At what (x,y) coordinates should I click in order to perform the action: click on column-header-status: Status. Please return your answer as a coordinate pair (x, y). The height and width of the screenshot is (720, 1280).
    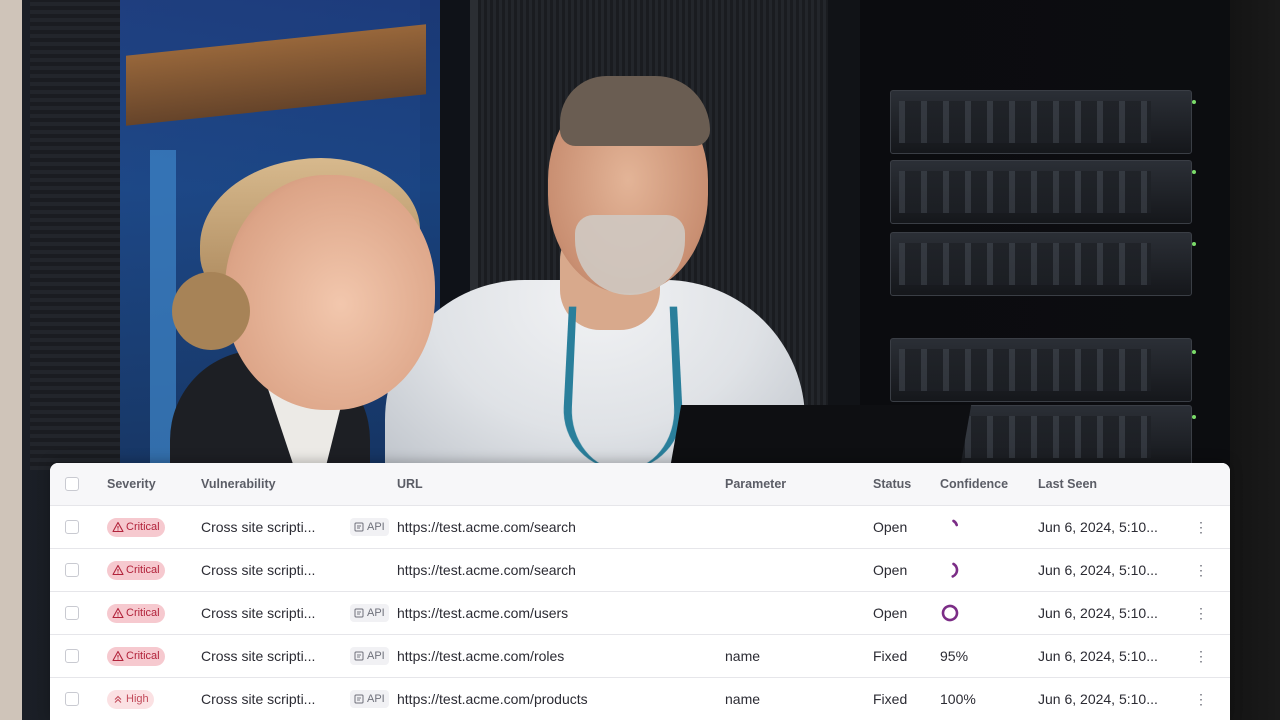
    Looking at the image, I should click on (903, 484).